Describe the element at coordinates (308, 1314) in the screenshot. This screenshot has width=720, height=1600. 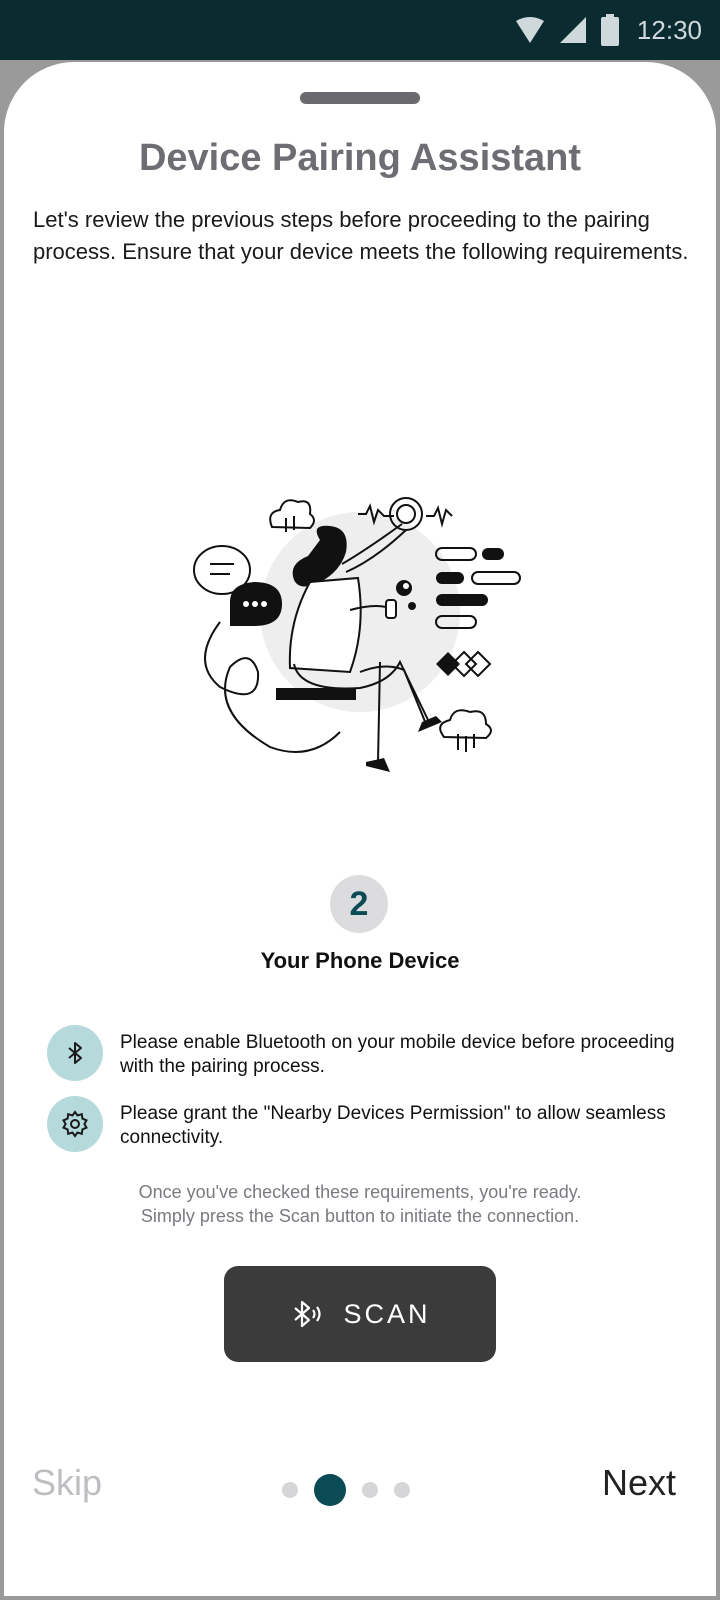
I see `bluetooth-searching-icon` at that location.